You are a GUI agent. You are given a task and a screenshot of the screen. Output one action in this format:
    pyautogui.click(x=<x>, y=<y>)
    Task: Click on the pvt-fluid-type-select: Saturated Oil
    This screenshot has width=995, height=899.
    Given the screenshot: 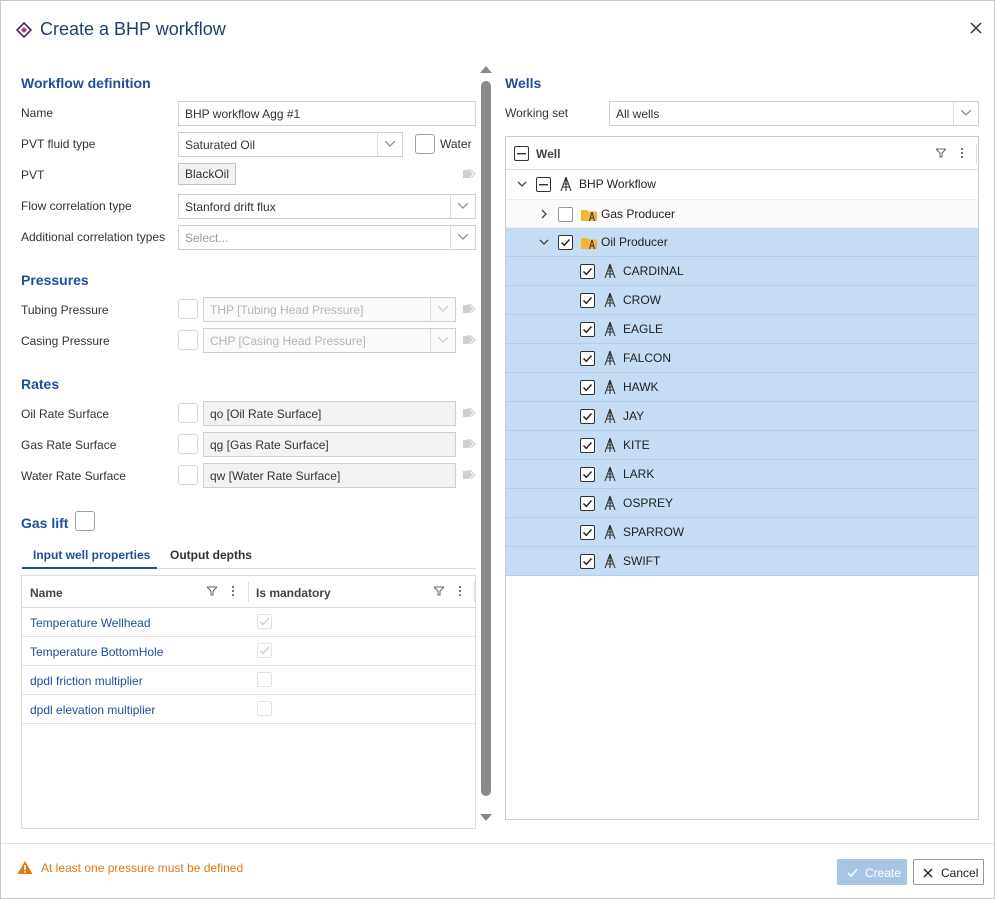 What is the action you would take?
    pyautogui.click(x=290, y=144)
    